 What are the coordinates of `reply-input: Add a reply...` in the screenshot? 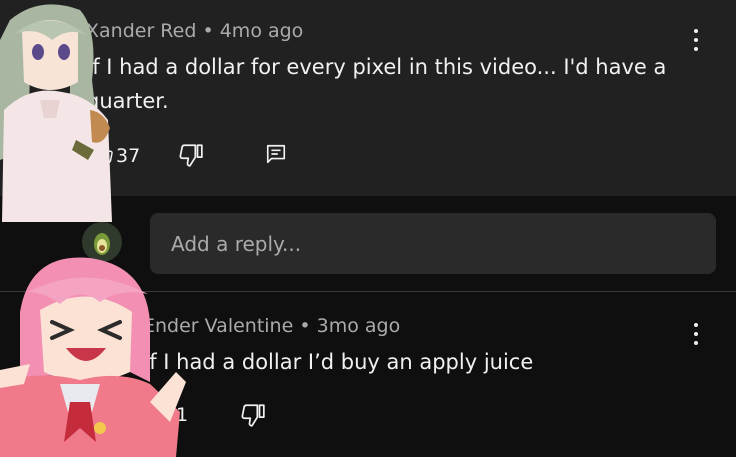 It's located at (433, 243).